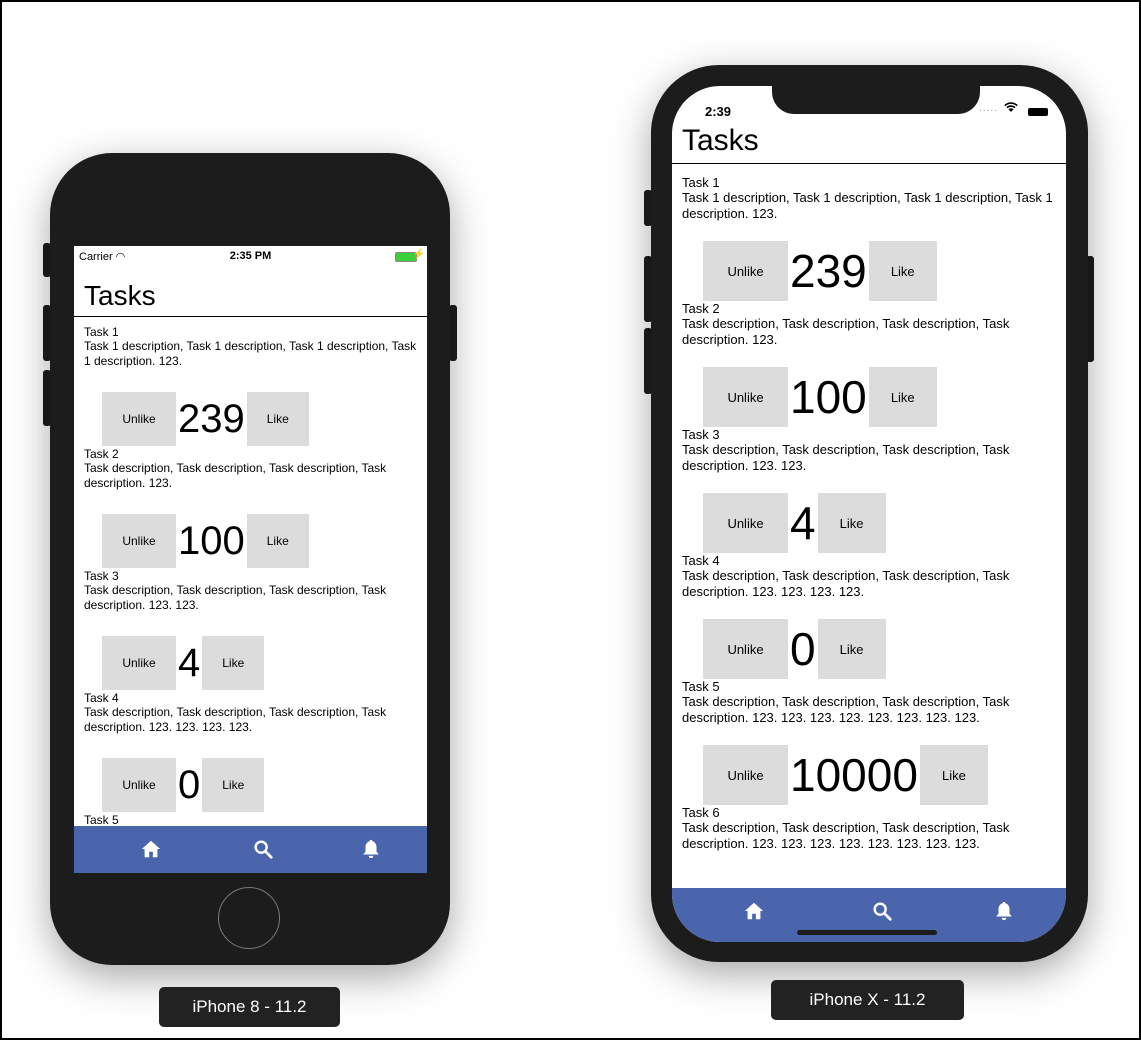 The height and width of the screenshot is (1040, 1141). I want to click on iphonex-notch, so click(876, 95).